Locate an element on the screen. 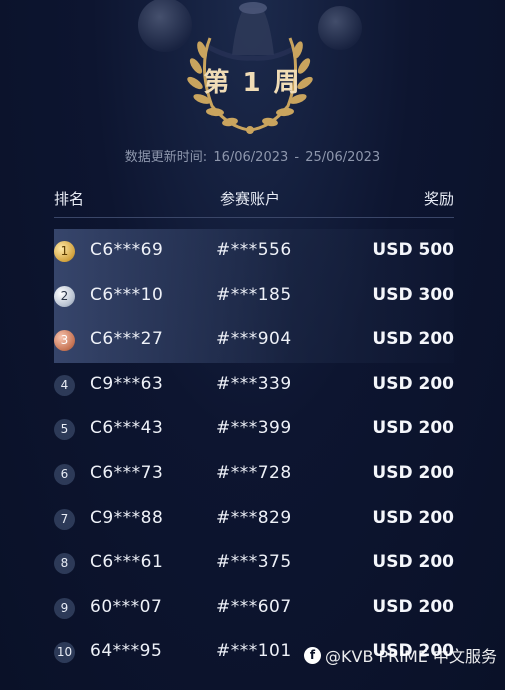 The width and height of the screenshot is (505, 690). participant-name: C6***27 is located at coordinates (127, 339).